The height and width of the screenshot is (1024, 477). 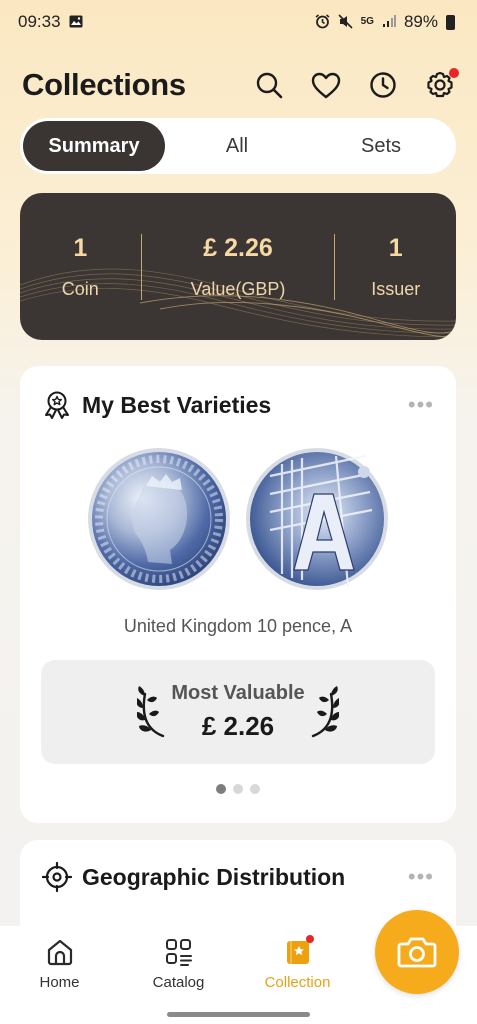 I want to click on most-valuable-label: Most Valuable, so click(x=238, y=693).